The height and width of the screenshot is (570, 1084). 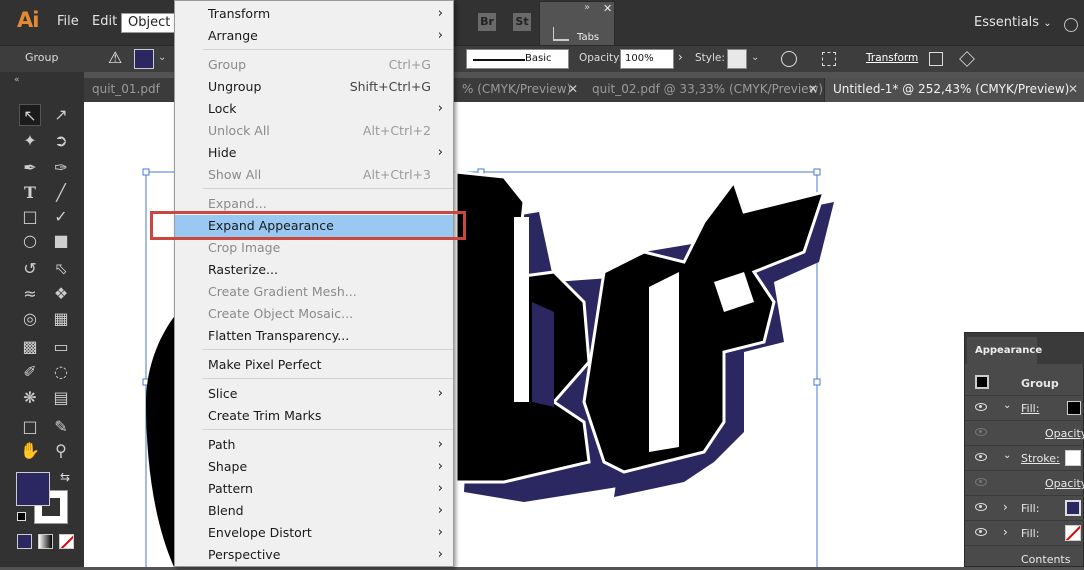 I want to click on collapse-icon: «, so click(x=17, y=80).